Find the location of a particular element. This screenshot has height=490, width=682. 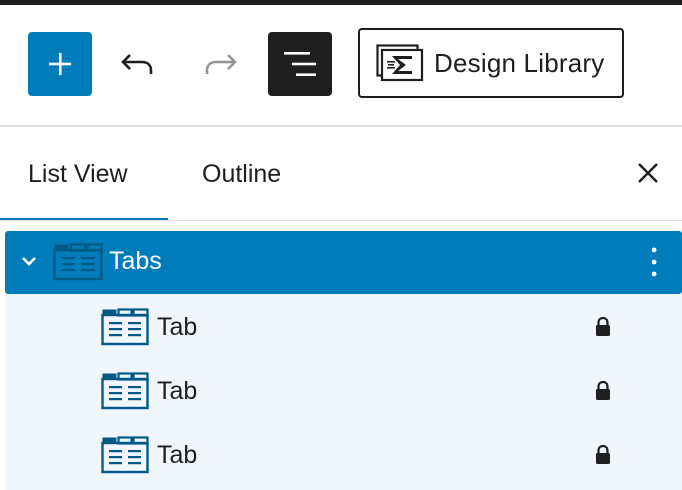

chevron-down-icon is located at coordinates (29, 261).